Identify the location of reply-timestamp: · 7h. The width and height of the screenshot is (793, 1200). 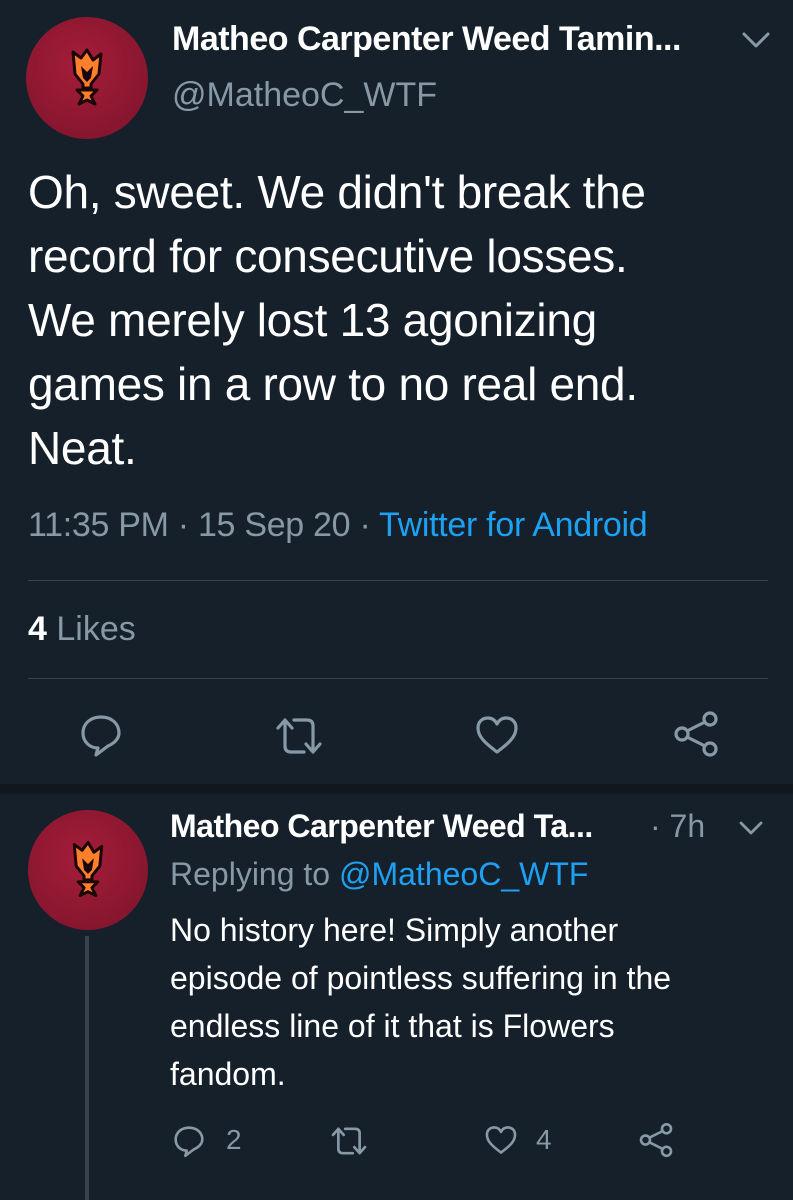
(677, 826).